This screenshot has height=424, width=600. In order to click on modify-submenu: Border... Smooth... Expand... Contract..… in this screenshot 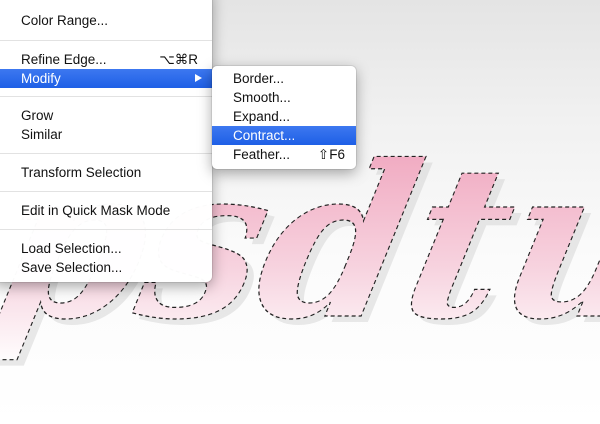, I will do `click(284, 117)`.